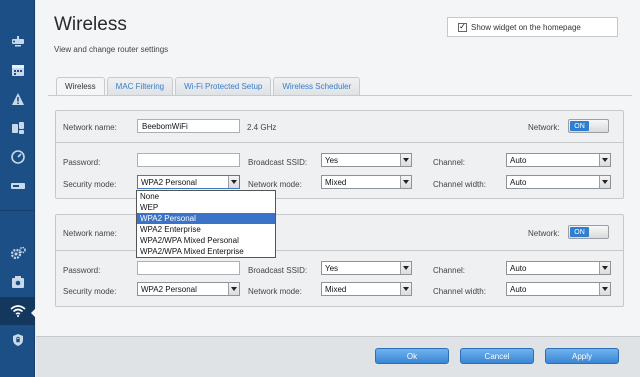 The height and width of the screenshot is (377, 640). I want to click on footer-bar: Ok Cancel Apply, so click(338, 356).